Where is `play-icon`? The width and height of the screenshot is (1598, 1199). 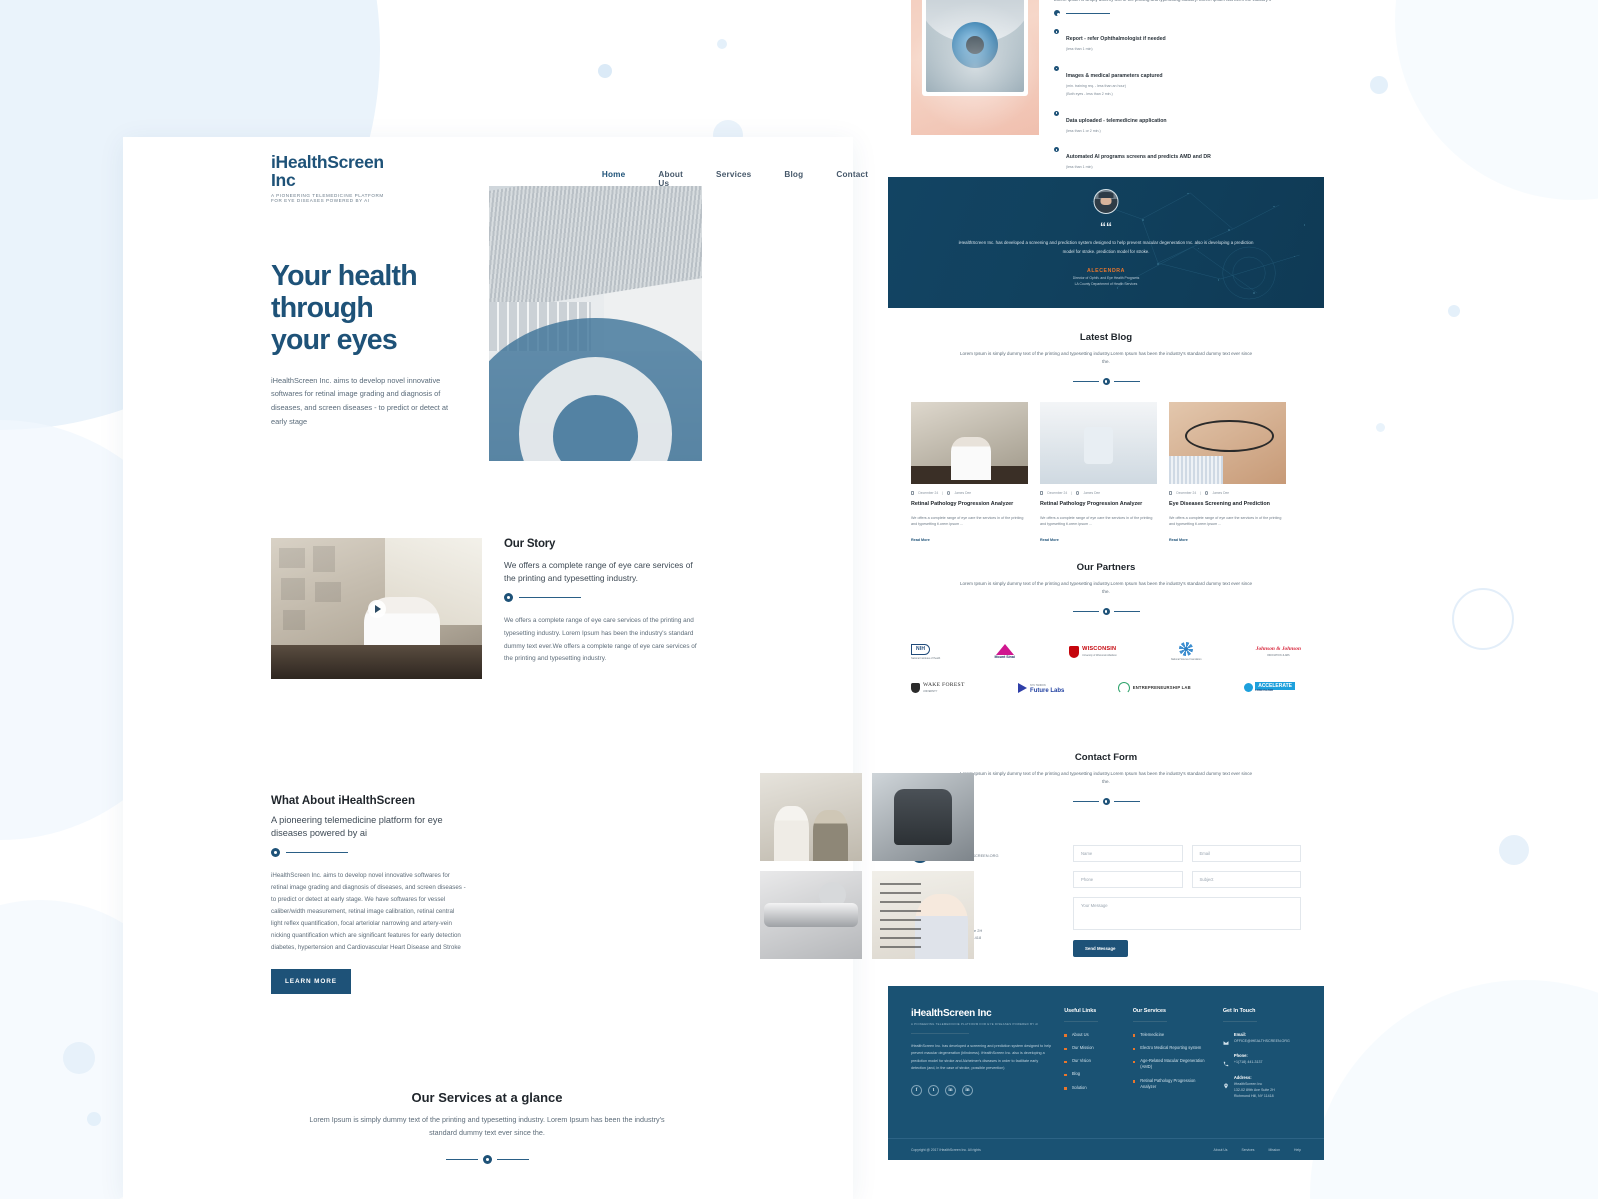 play-icon is located at coordinates (376, 608).